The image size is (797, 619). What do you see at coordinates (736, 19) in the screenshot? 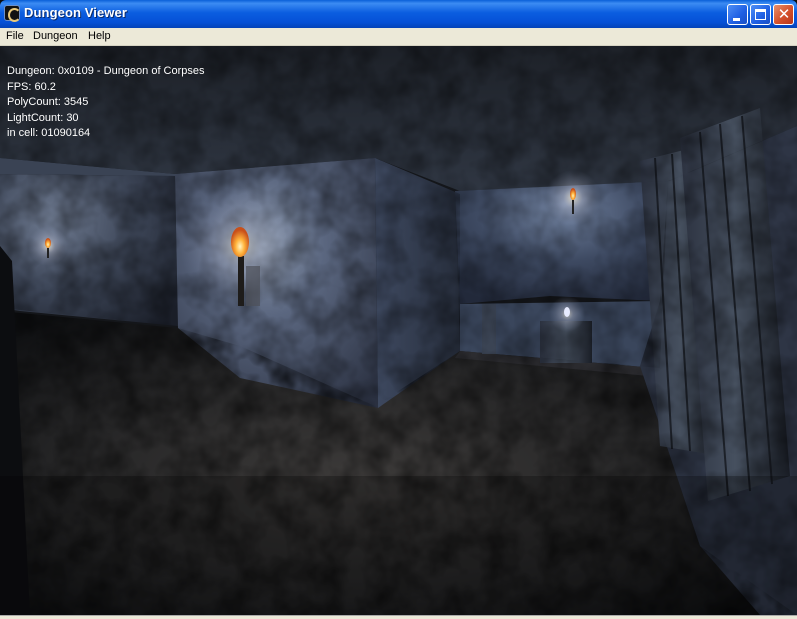
I see `minimize-icon` at bounding box center [736, 19].